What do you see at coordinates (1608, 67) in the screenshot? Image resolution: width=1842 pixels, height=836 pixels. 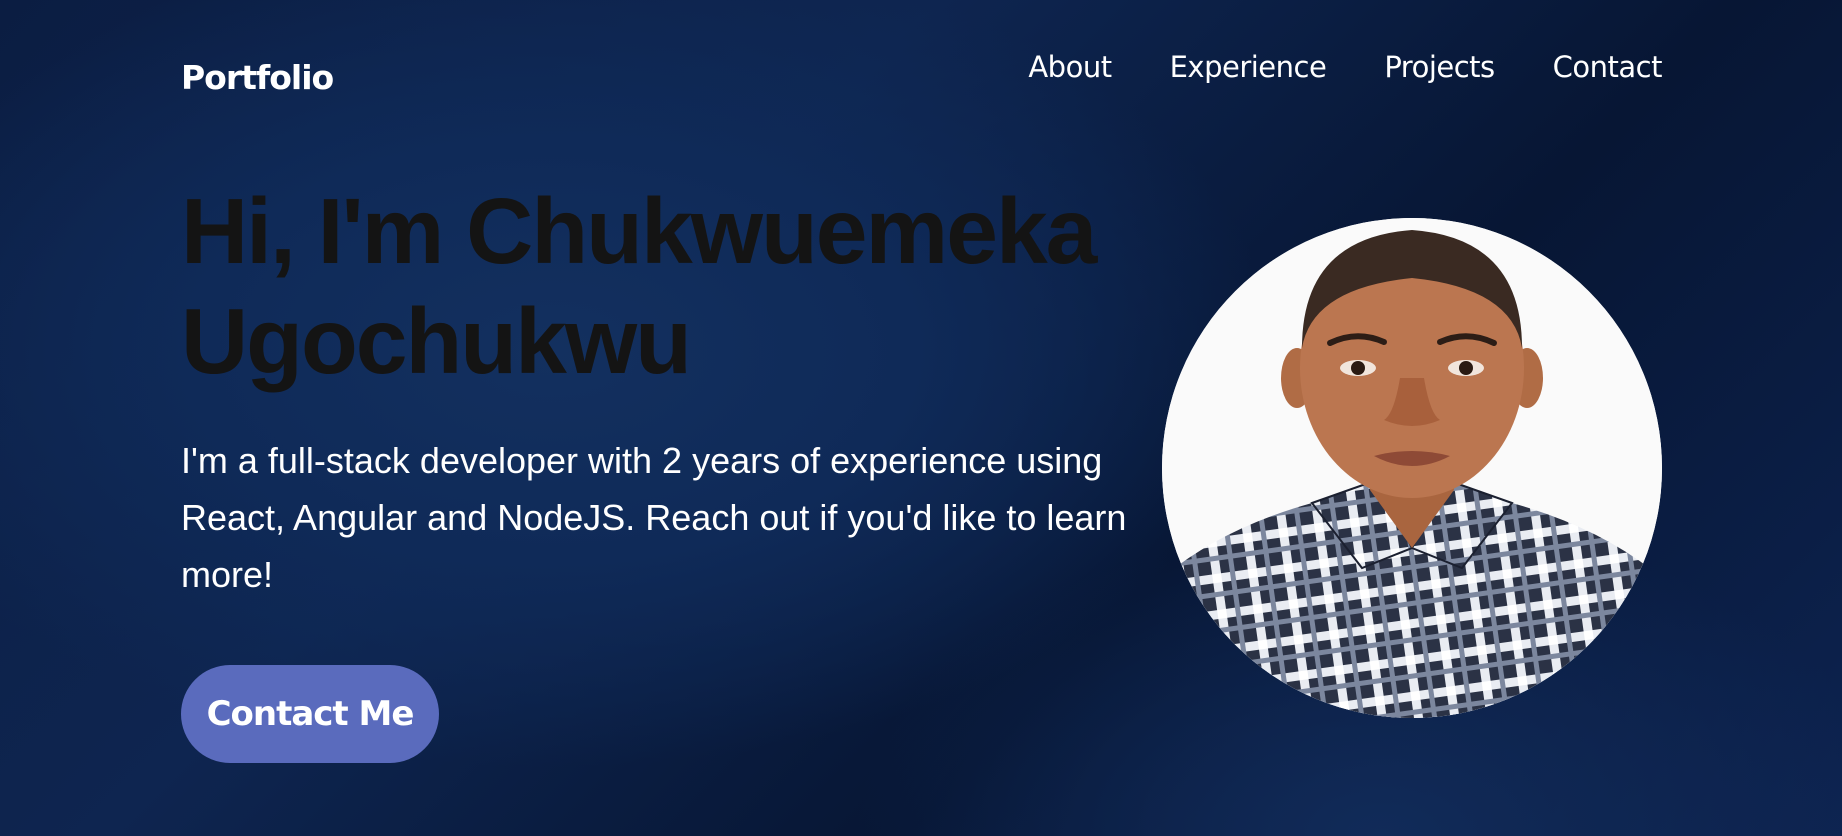 I see `nav-contact-link: Contact` at bounding box center [1608, 67].